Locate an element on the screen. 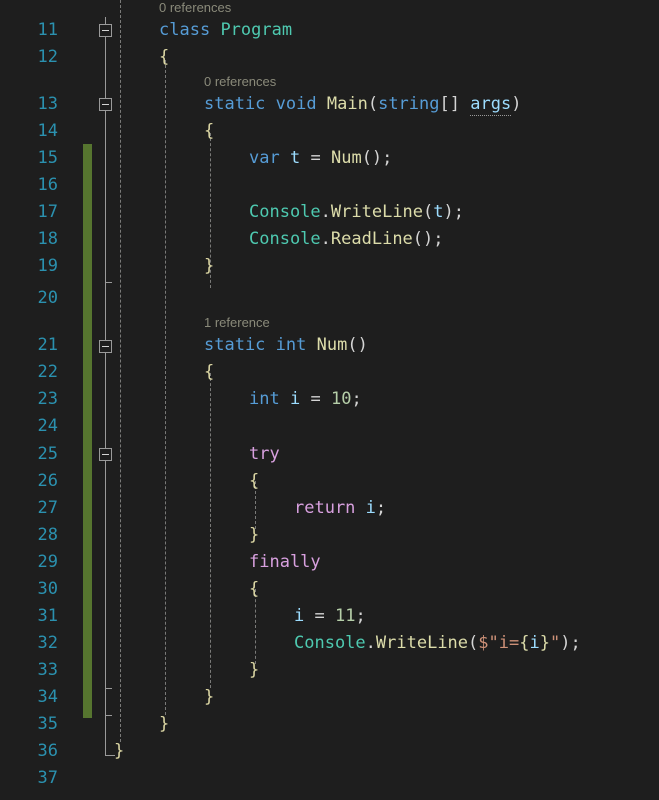 The width and height of the screenshot is (659, 800). line-number: 19 is located at coordinates (47, 266).